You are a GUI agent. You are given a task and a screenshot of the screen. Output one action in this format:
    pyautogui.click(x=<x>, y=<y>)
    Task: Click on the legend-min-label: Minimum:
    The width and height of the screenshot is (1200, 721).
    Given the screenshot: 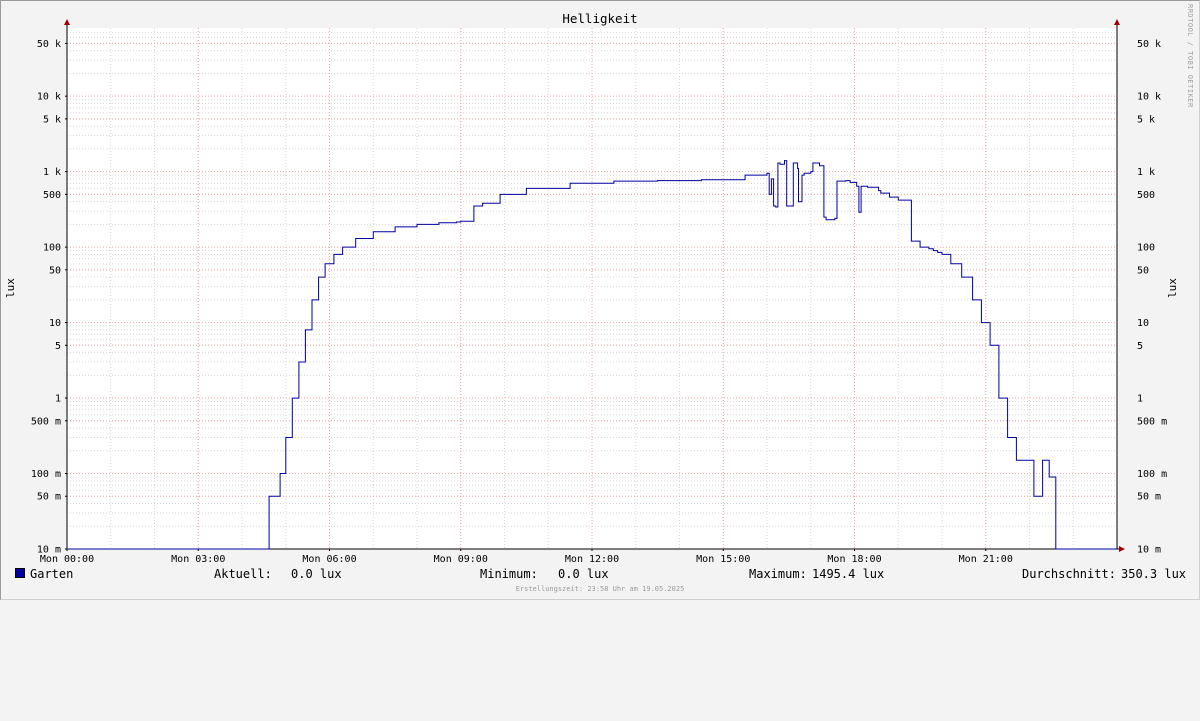 What is the action you would take?
    pyautogui.click(x=509, y=574)
    